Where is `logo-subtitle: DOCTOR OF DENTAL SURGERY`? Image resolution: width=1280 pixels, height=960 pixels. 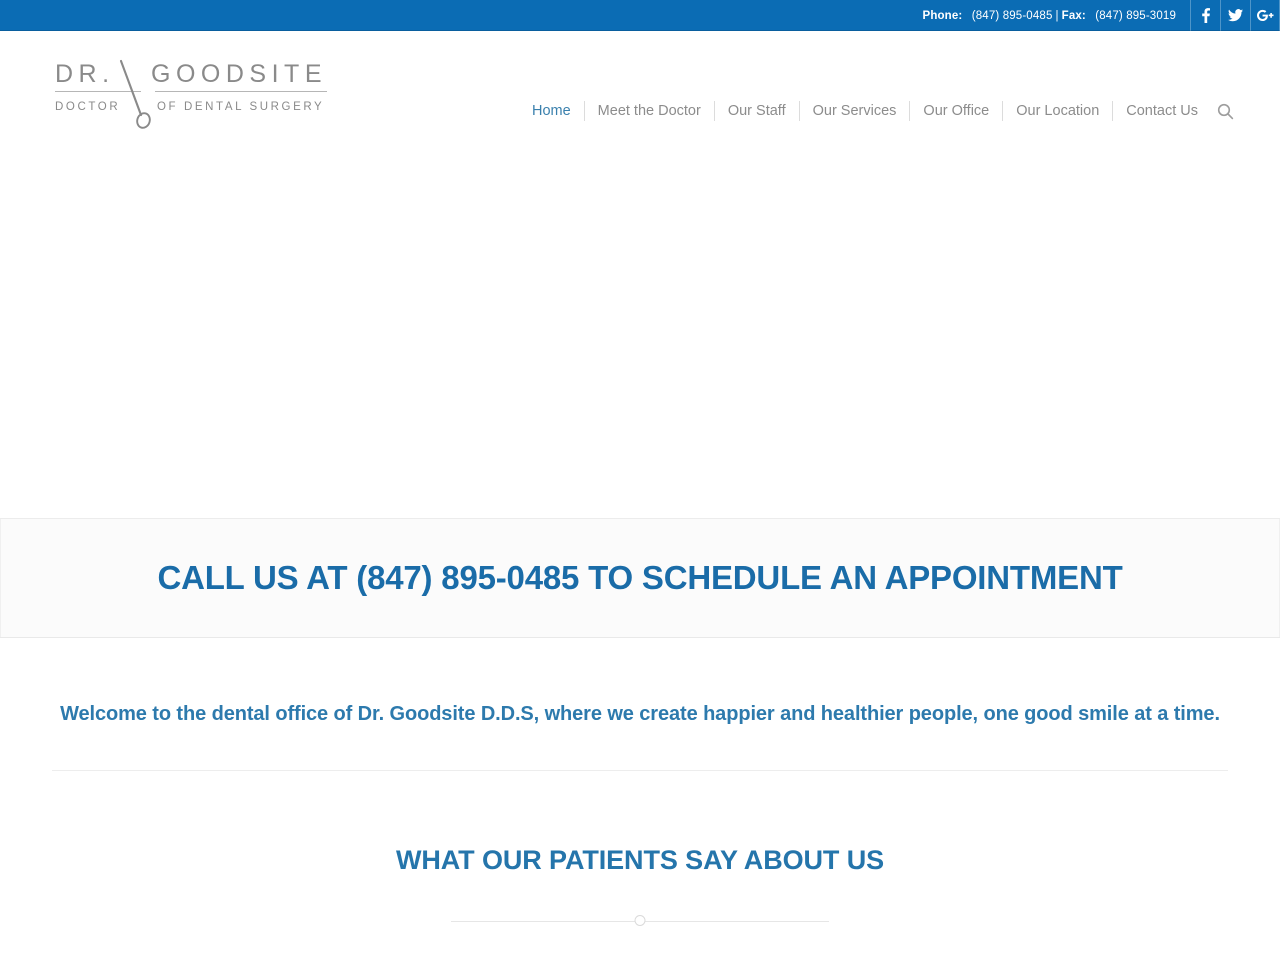
logo-subtitle: DOCTOR OF DENTAL SURGERY is located at coordinates (191, 107).